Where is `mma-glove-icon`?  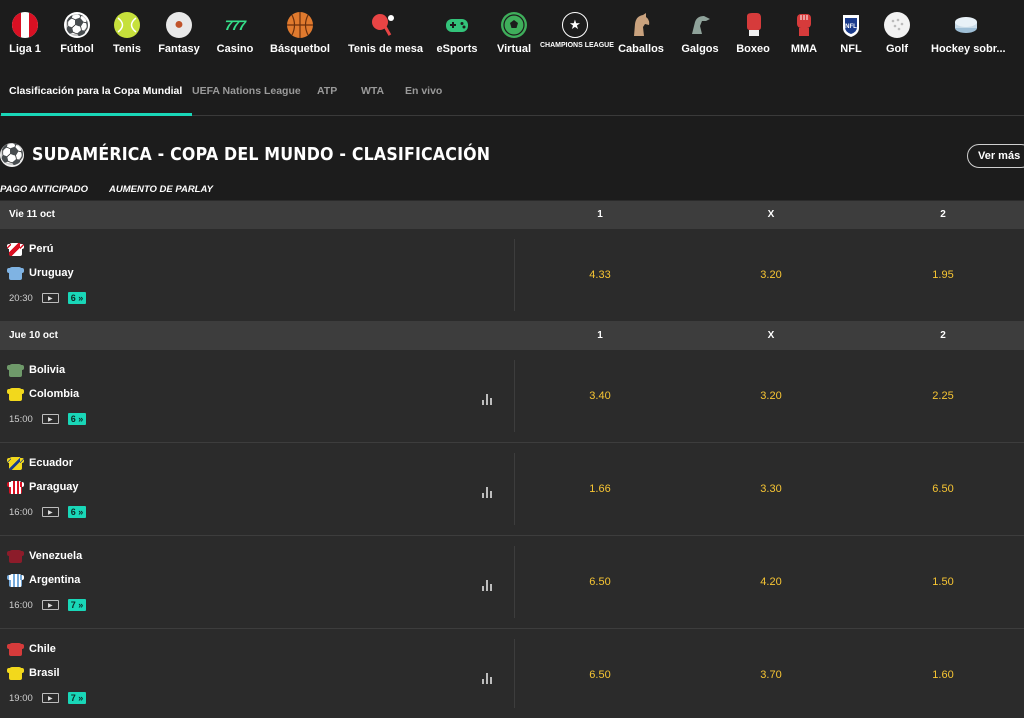 mma-glove-icon is located at coordinates (804, 25).